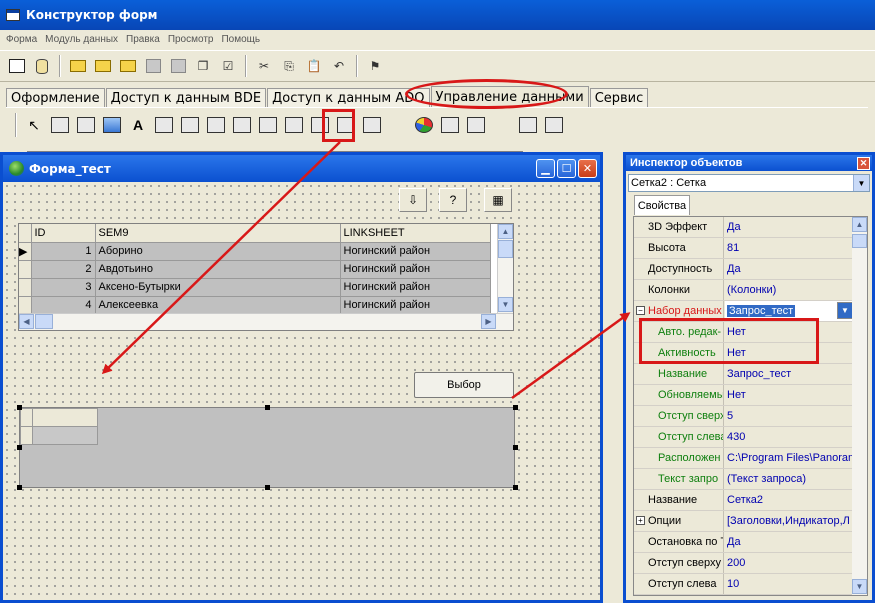 Image resolution: width=875 pixels, height=603 pixels. Describe the element at coordinates (545, 168) in the screenshot. I see `minimize-button: ▁` at that location.